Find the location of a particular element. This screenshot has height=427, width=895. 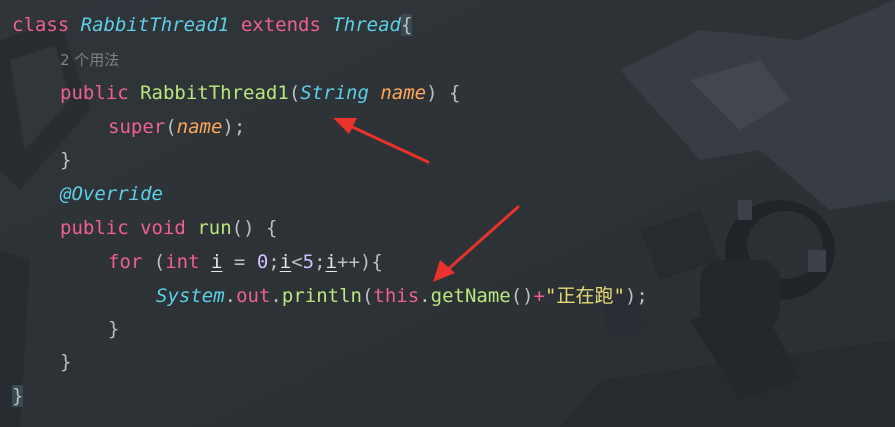

constructor-name: RabbitThread1 is located at coordinates (214, 93).